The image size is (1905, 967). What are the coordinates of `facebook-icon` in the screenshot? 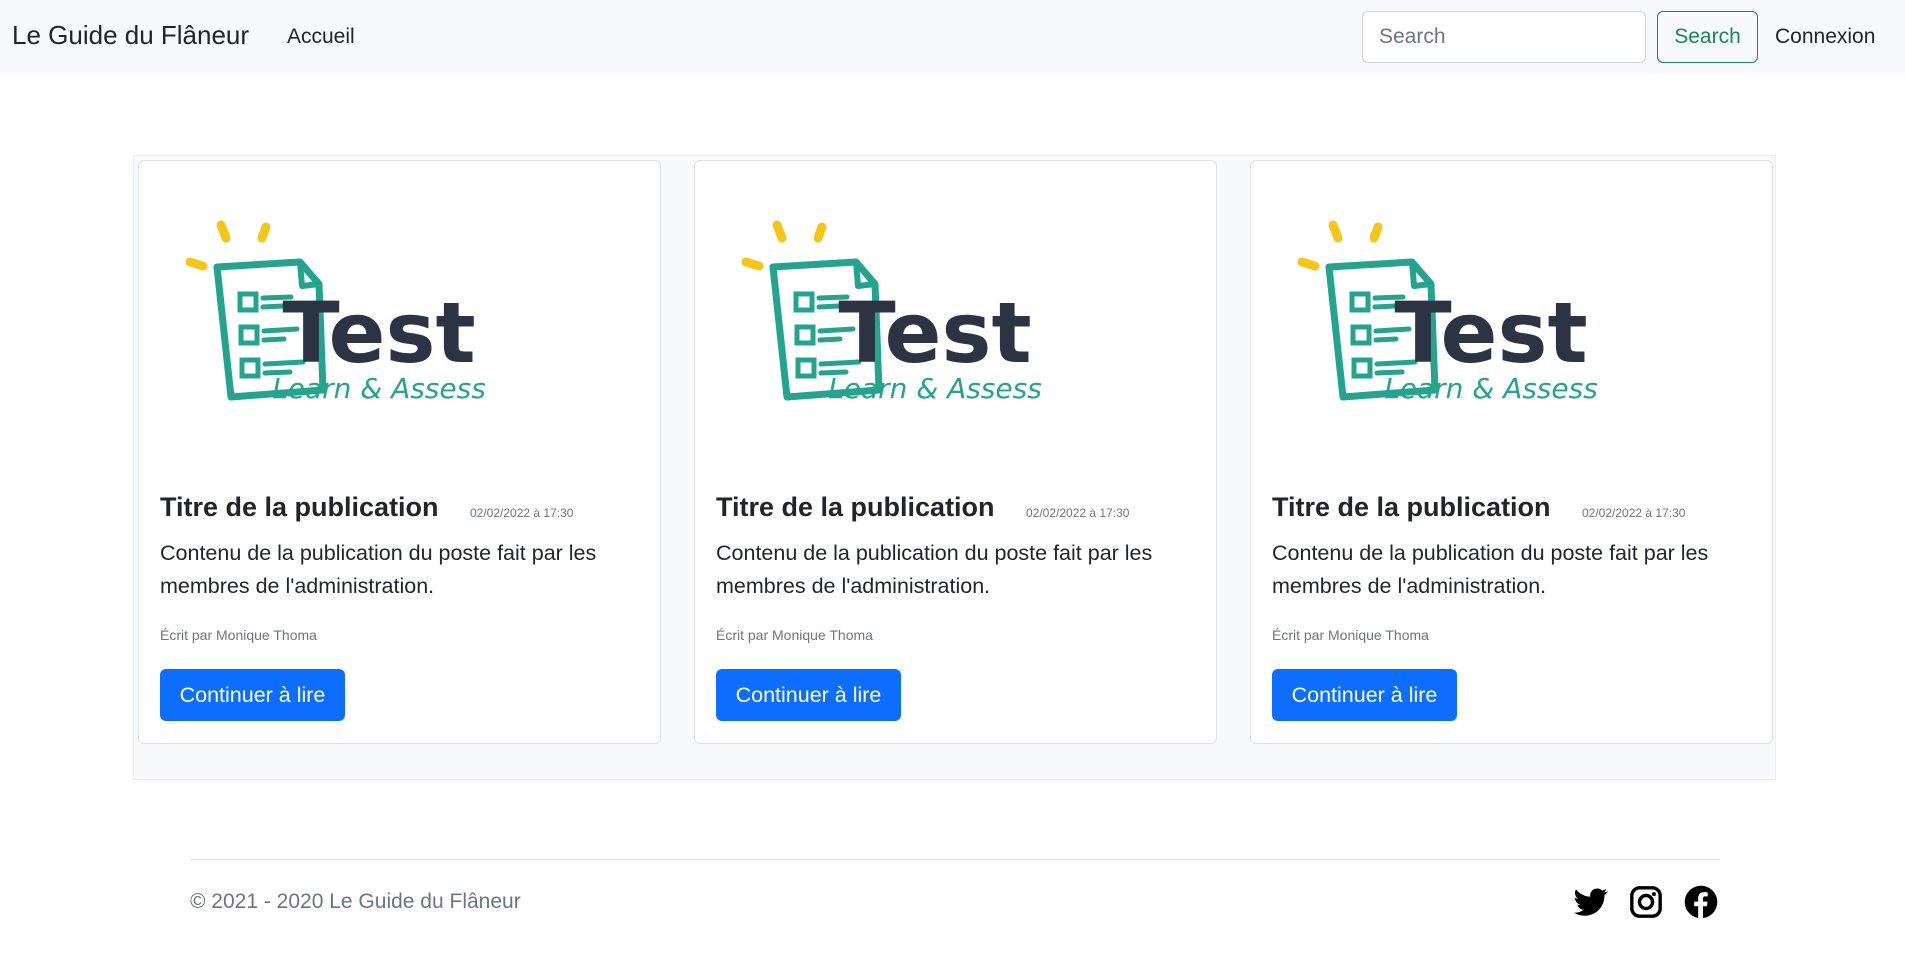 It's located at (1701, 902).